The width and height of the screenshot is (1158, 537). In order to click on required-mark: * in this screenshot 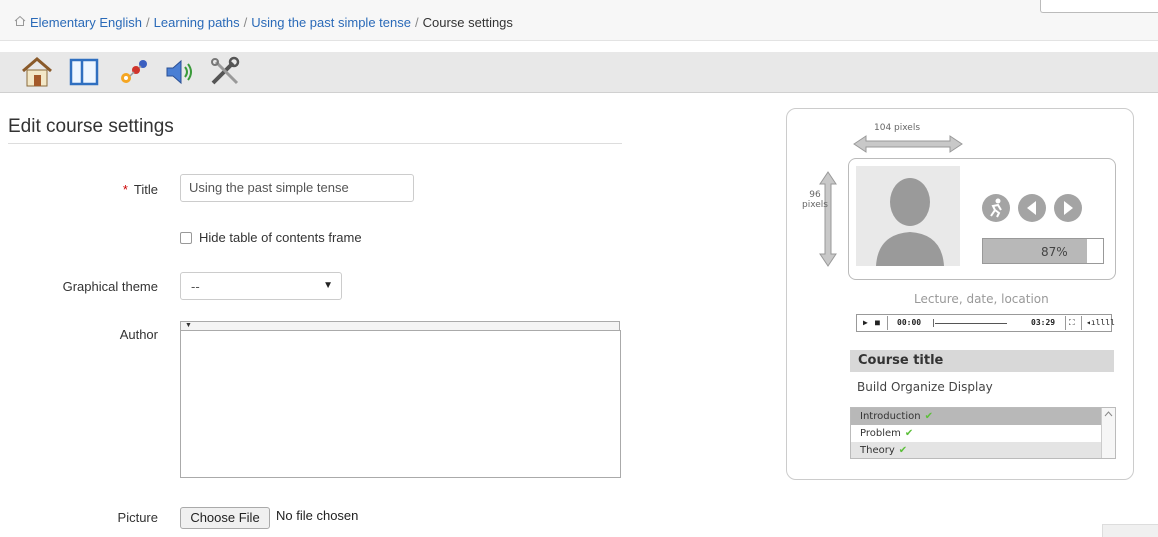, I will do `click(125, 189)`.